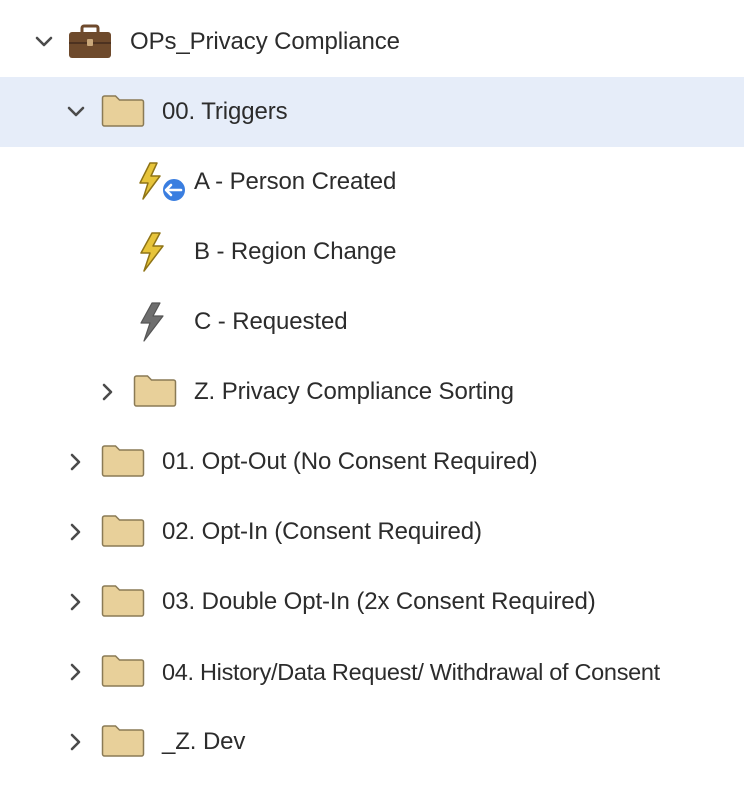 The height and width of the screenshot is (790, 744). Describe the element at coordinates (161, 182) in the screenshot. I see `trigger-bolt-with-arrow-icon` at that location.